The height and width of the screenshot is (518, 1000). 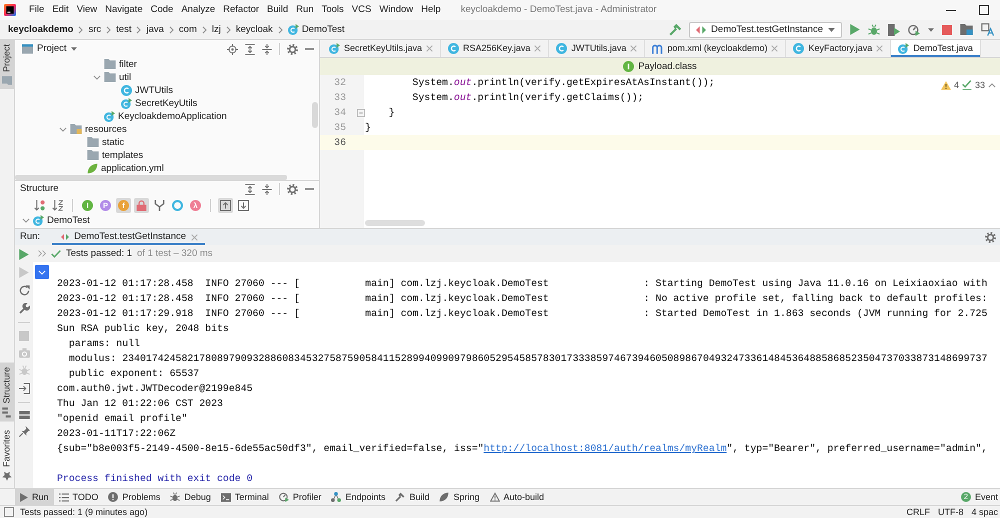 I want to click on editor-tab: pom.xml (keycloakdemo), so click(x=715, y=48).